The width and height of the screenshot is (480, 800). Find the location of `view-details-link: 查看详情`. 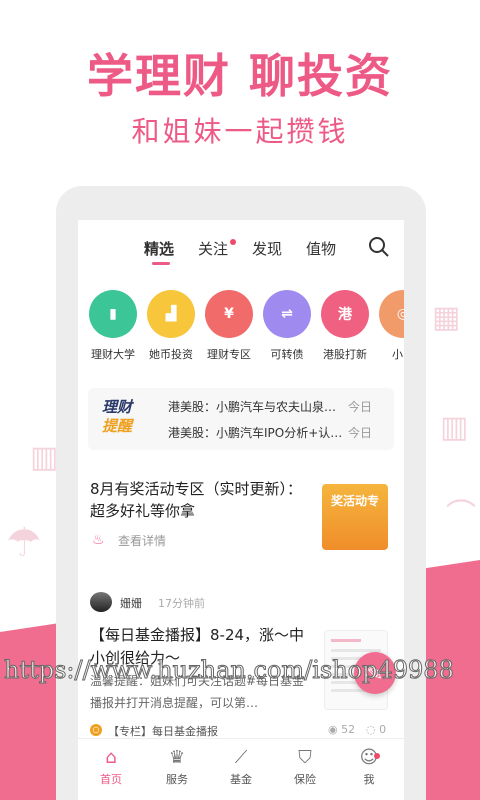

view-details-link: 查看详情 is located at coordinates (142, 540).